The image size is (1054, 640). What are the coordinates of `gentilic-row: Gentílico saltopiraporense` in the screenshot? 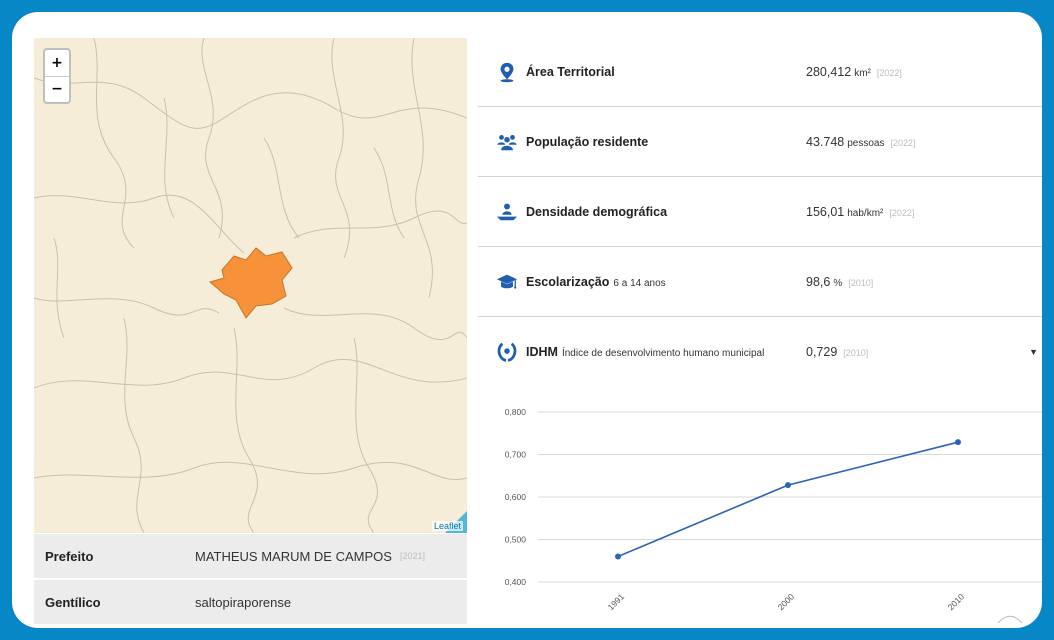 It's located at (250, 602).